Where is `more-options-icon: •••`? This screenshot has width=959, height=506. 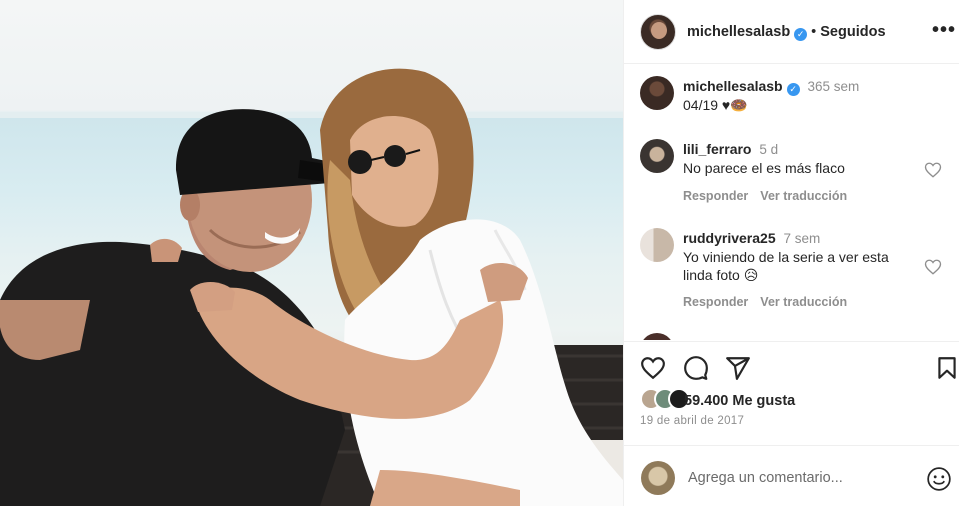 more-options-icon: ••• is located at coordinates (944, 30).